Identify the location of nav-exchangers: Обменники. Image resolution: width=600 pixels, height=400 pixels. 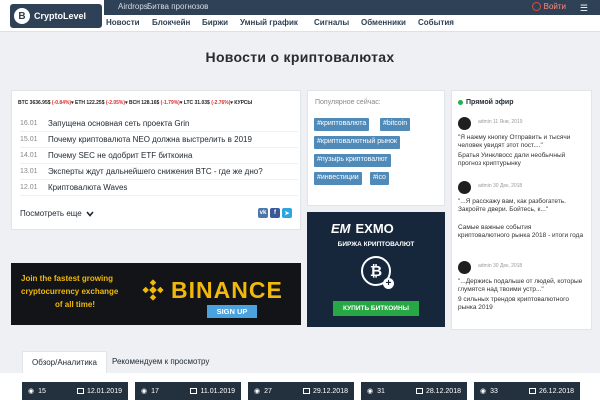
(383, 22).